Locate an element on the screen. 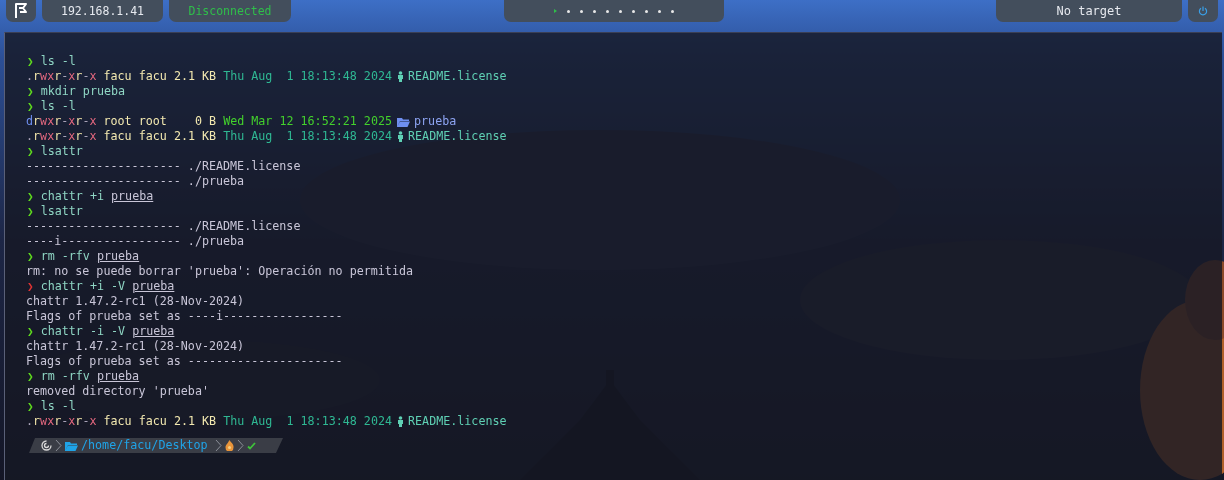 The width and height of the screenshot is (1224, 480). output-line: rm: no se puede borrar 'prueba': Operación no permitida is located at coordinates (219, 271).